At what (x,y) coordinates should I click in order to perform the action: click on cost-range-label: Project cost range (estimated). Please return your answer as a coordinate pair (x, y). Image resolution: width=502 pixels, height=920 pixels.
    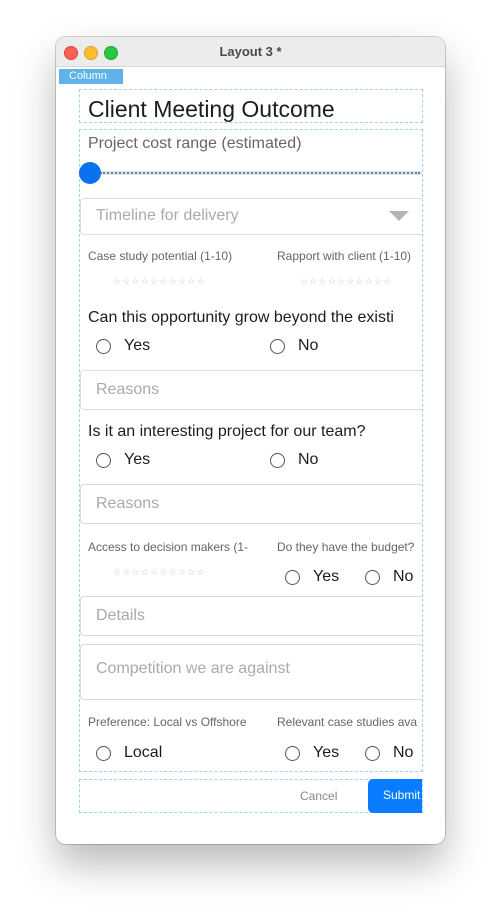
    Looking at the image, I should click on (195, 143).